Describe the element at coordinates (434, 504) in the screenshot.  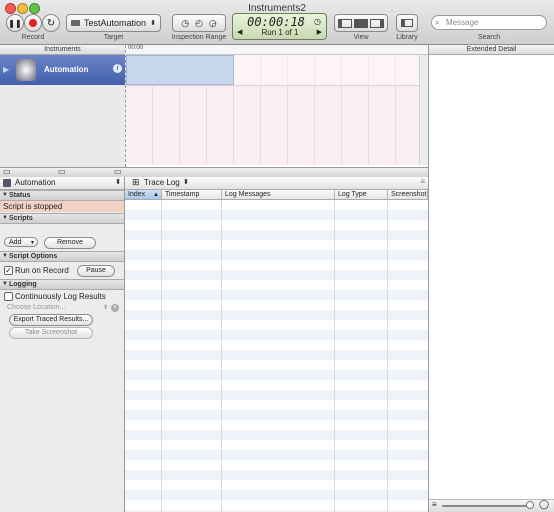
I see `list-options-icon: ≡` at that location.